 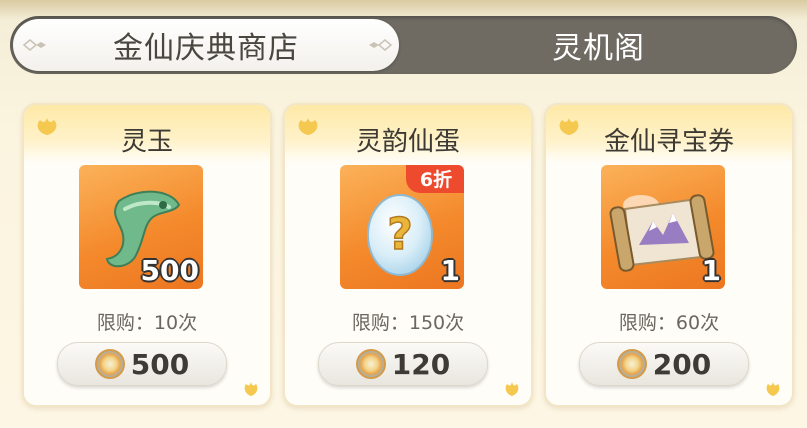 I want to click on item-name: 灵玉, so click(x=146, y=142).